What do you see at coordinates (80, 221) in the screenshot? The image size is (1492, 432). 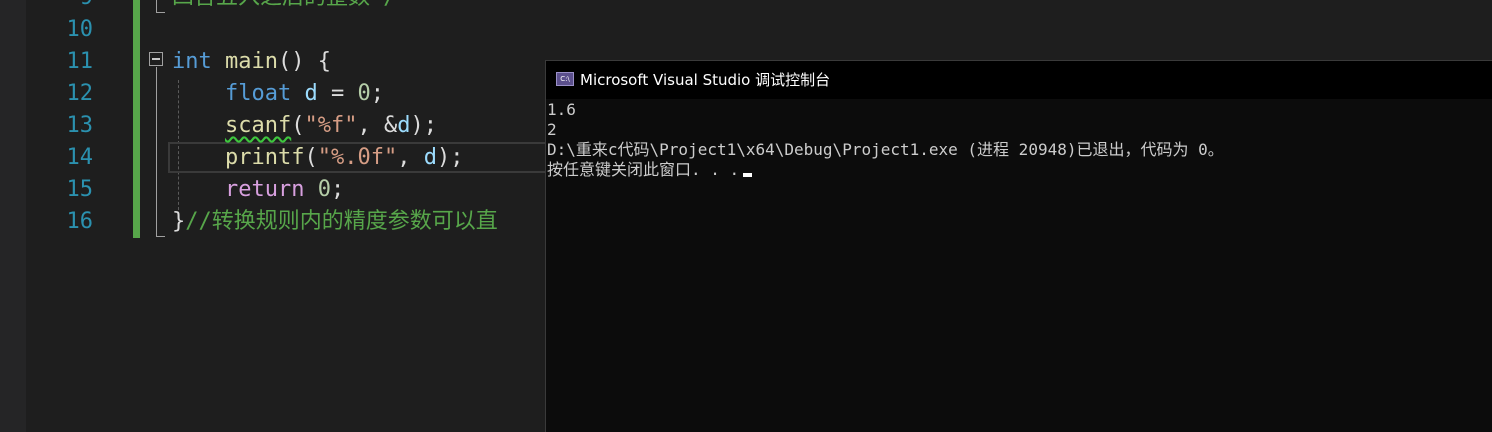 I see `line-number: 16` at bounding box center [80, 221].